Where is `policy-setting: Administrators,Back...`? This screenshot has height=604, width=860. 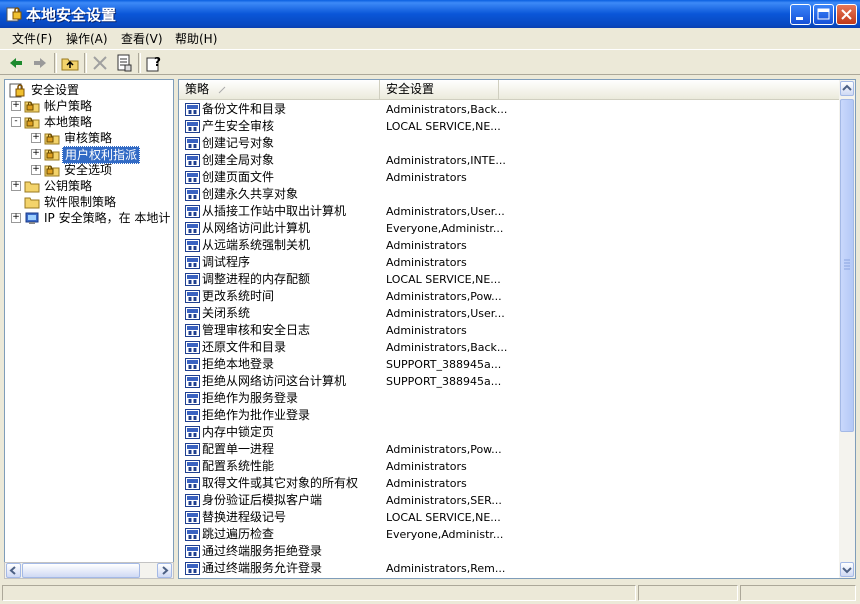
policy-setting: Administrators,Back... is located at coordinates (447, 347).